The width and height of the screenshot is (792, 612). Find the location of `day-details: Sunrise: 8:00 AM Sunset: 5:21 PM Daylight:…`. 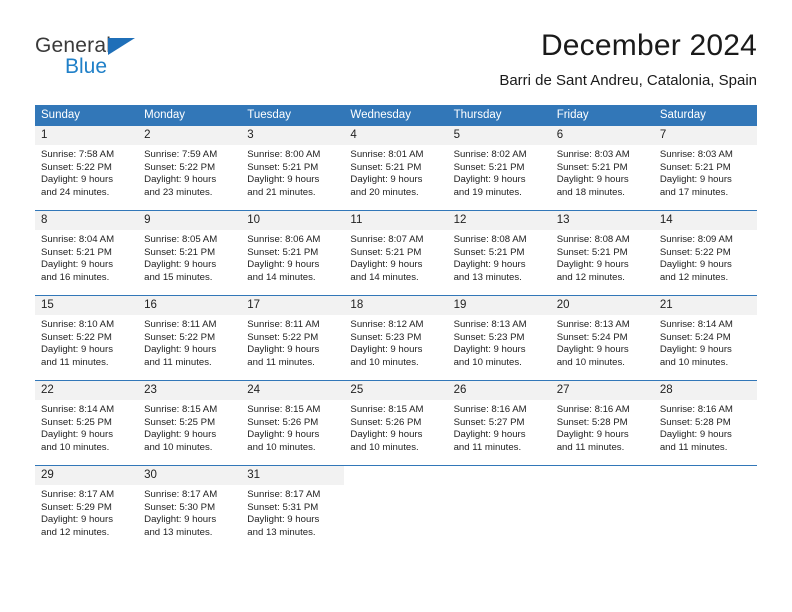

day-details: Sunrise: 8:00 AM Sunset: 5:21 PM Daylight:… is located at coordinates (292, 172).